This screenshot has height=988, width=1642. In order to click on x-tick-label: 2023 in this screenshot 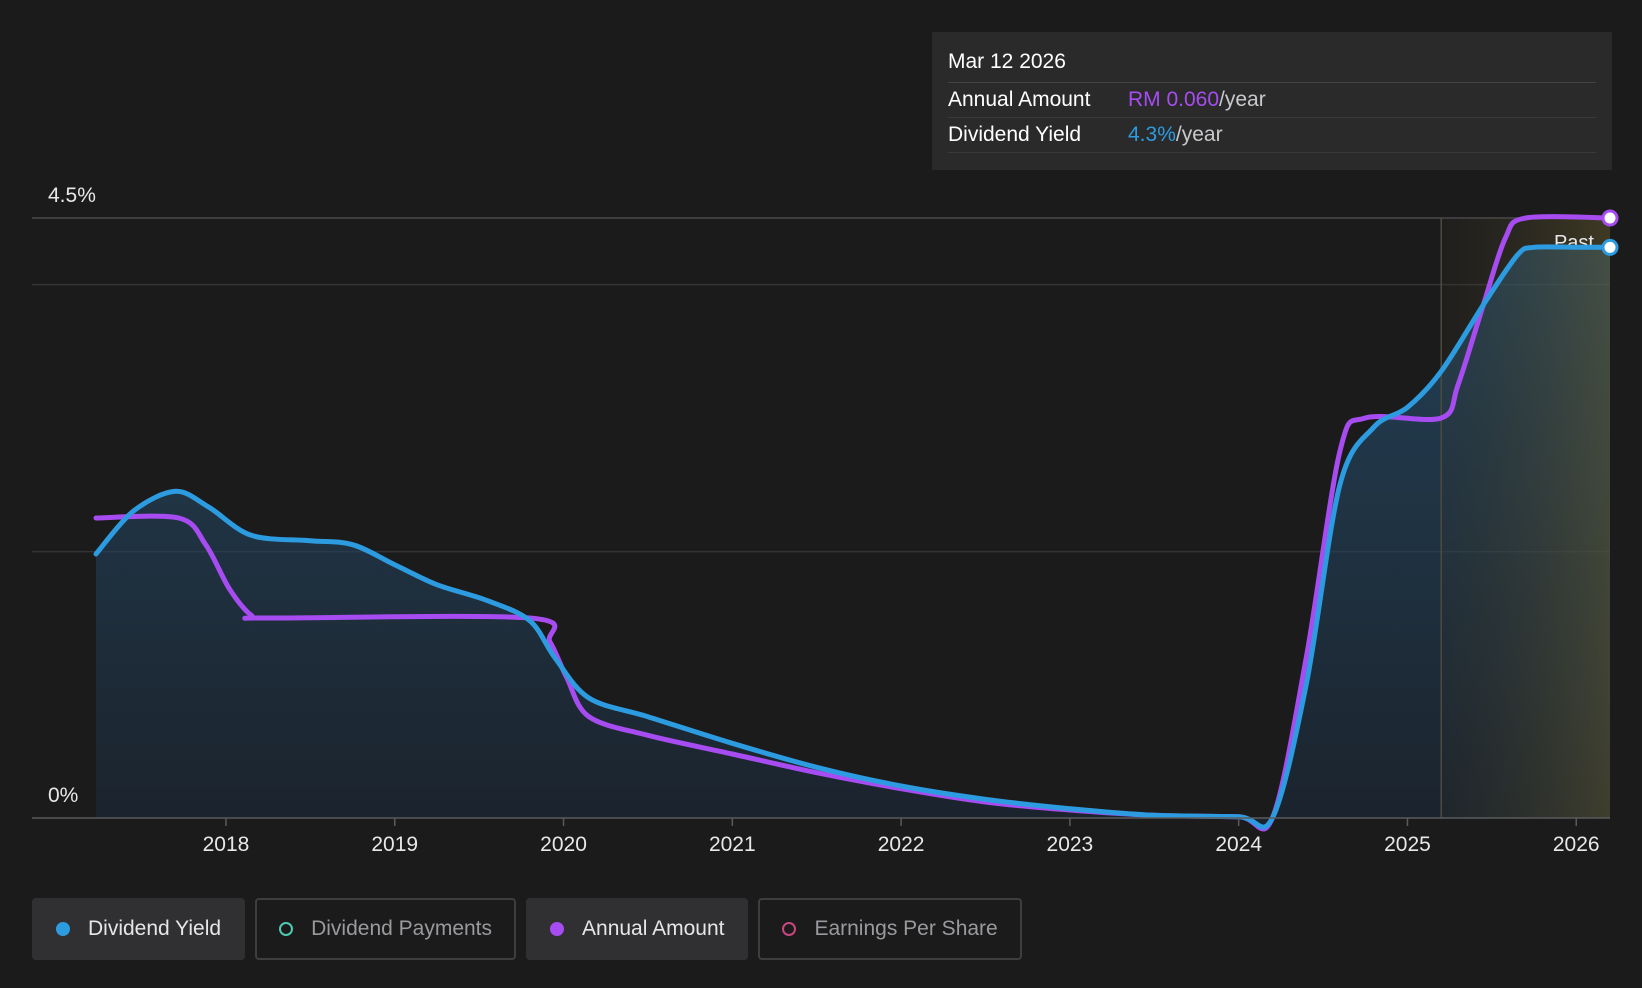, I will do `click(1070, 844)`.